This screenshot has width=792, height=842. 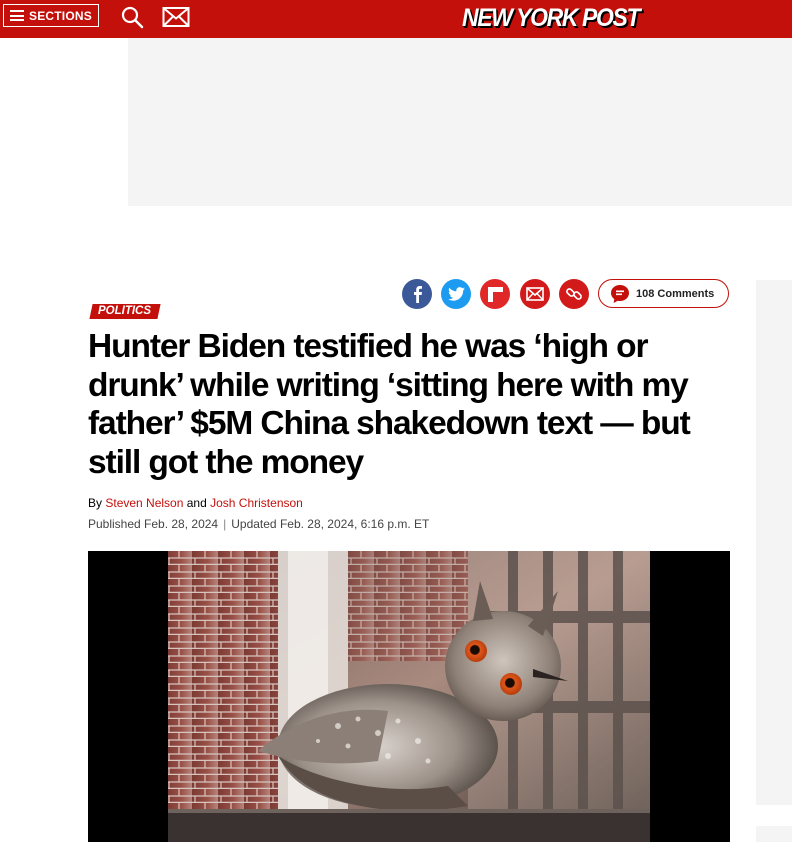 I want to click on byline-prefix: By, so click(x=95, y=503).